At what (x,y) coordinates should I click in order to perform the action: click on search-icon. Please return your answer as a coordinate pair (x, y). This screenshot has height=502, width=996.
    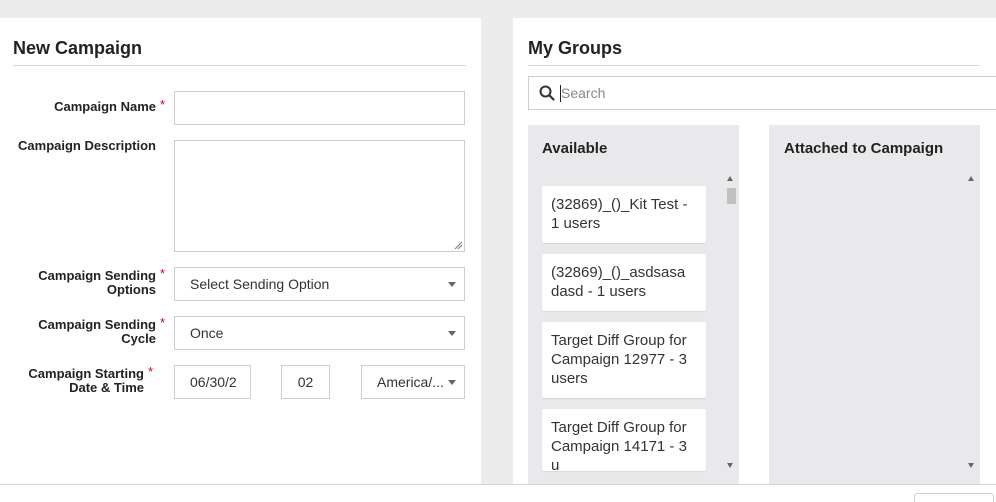
    Looking at the image, I should click on (547, 93).